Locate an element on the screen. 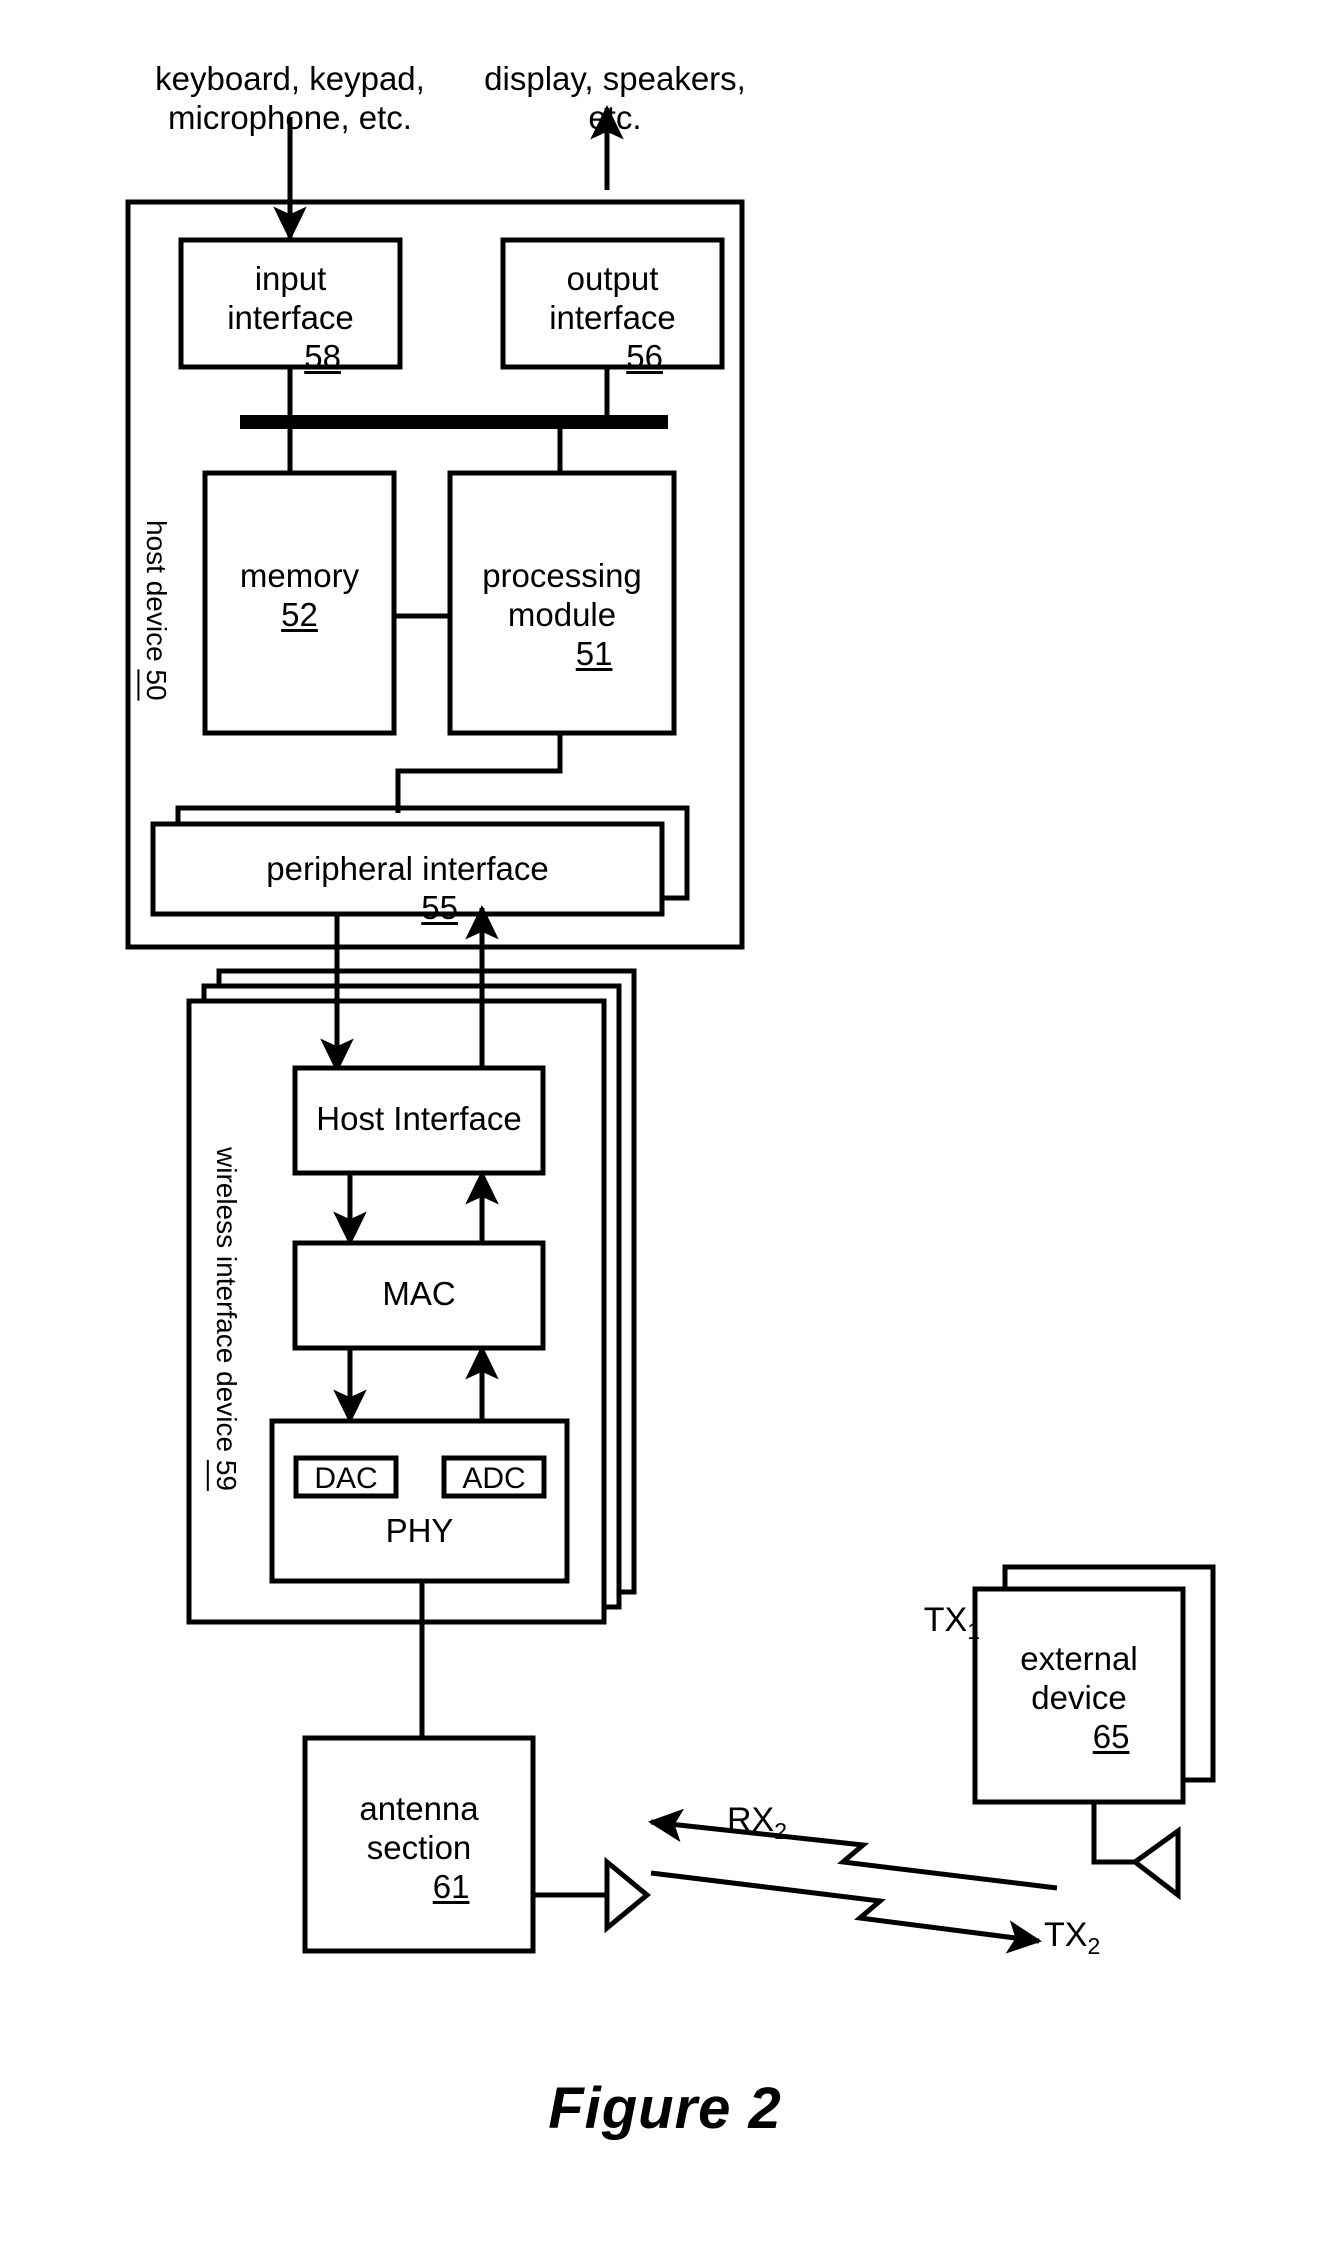  host-interface-label: Host Interface is located at coordinates (419, 1118).